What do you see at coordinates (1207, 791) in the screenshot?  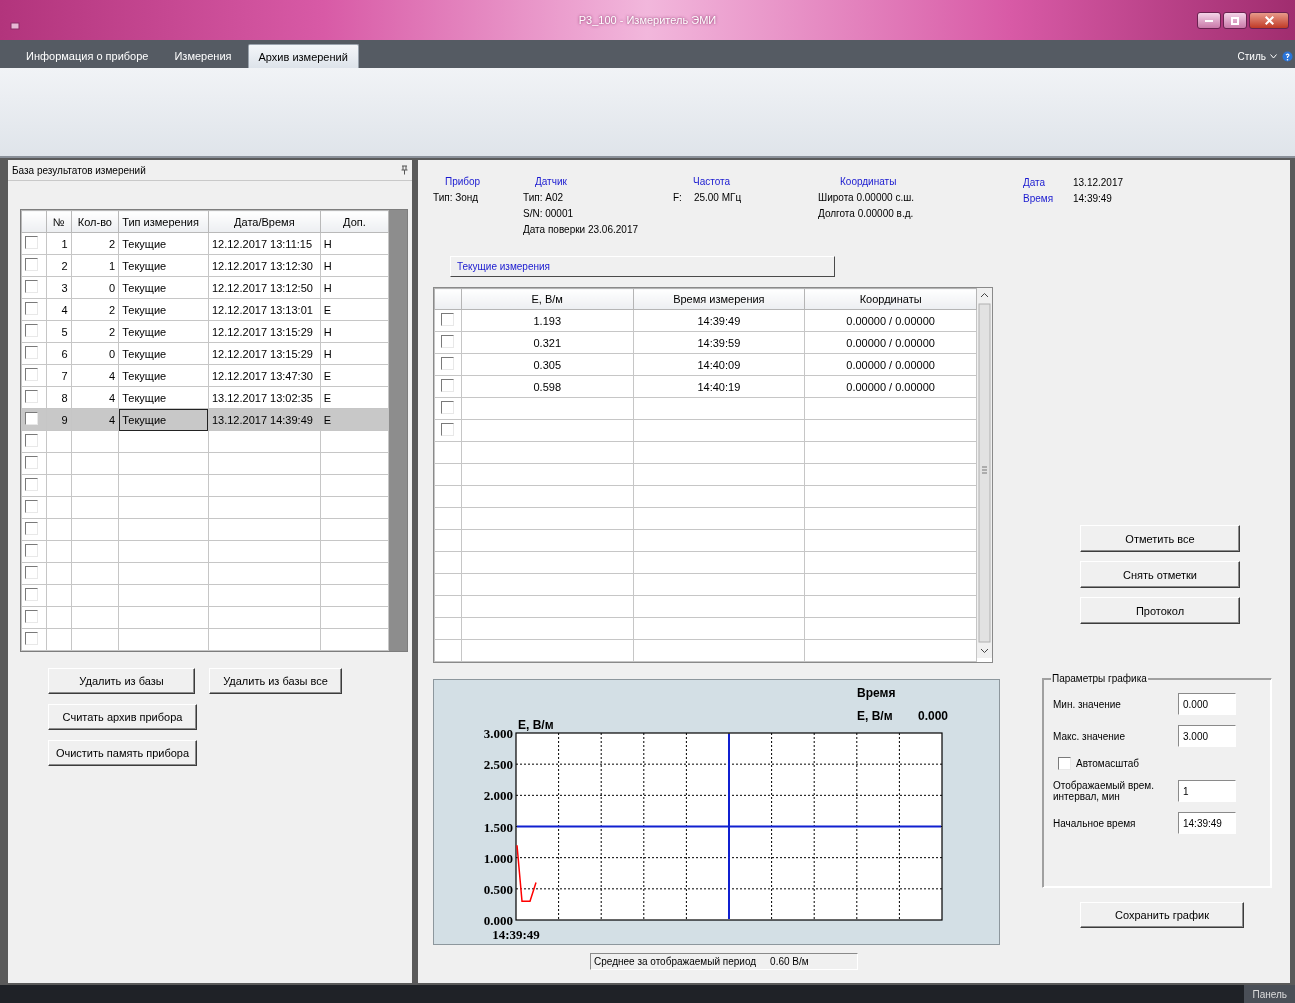 I see `input-field: 1` at bounding box center [1207, 791].